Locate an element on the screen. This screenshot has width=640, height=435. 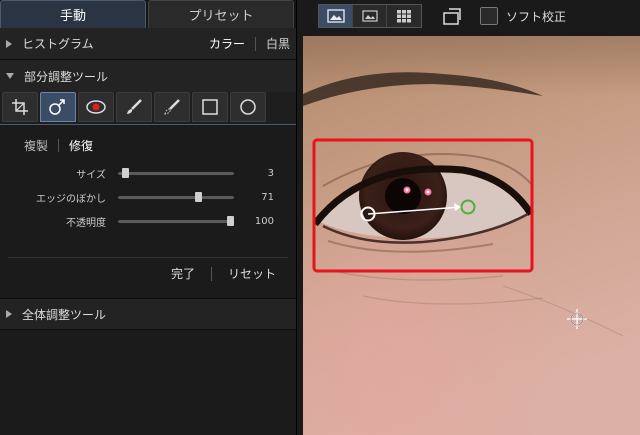
global-tools-title: 全体調整ツール is located at coordinates (64, 314).